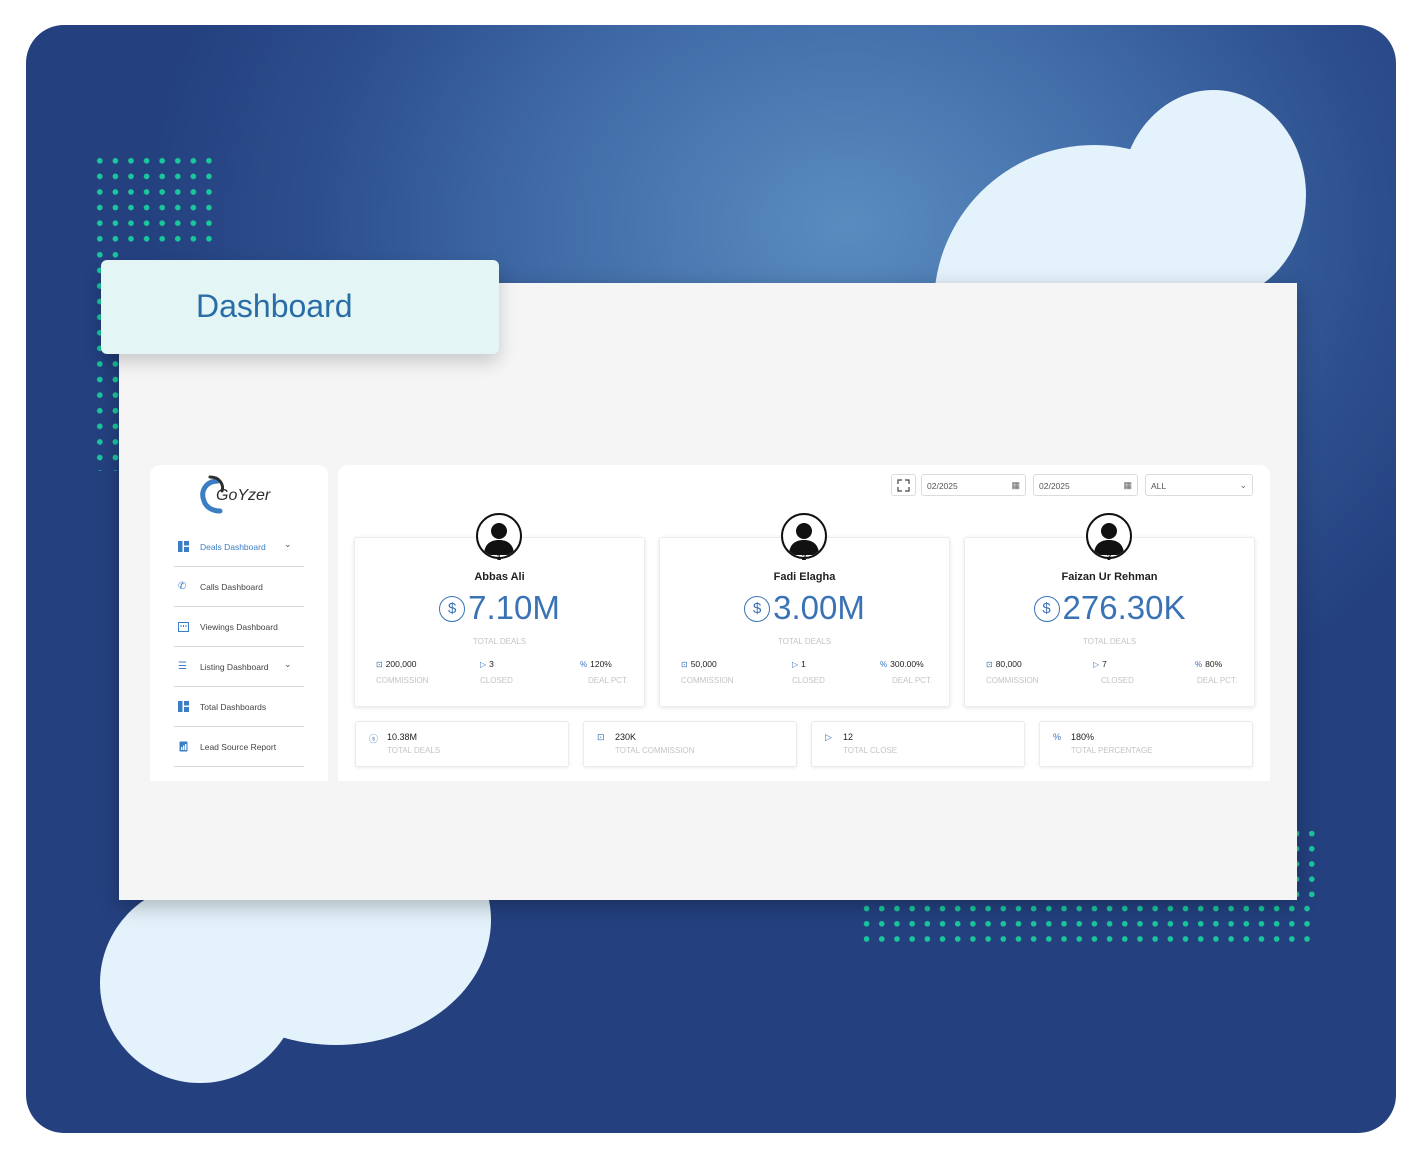 The width and height of the screenshot is (1424, 1168). Describe the element at coordinates (973, 485) in the screenshot. I see `from-date-field: 02/2025 ▦` at that location.